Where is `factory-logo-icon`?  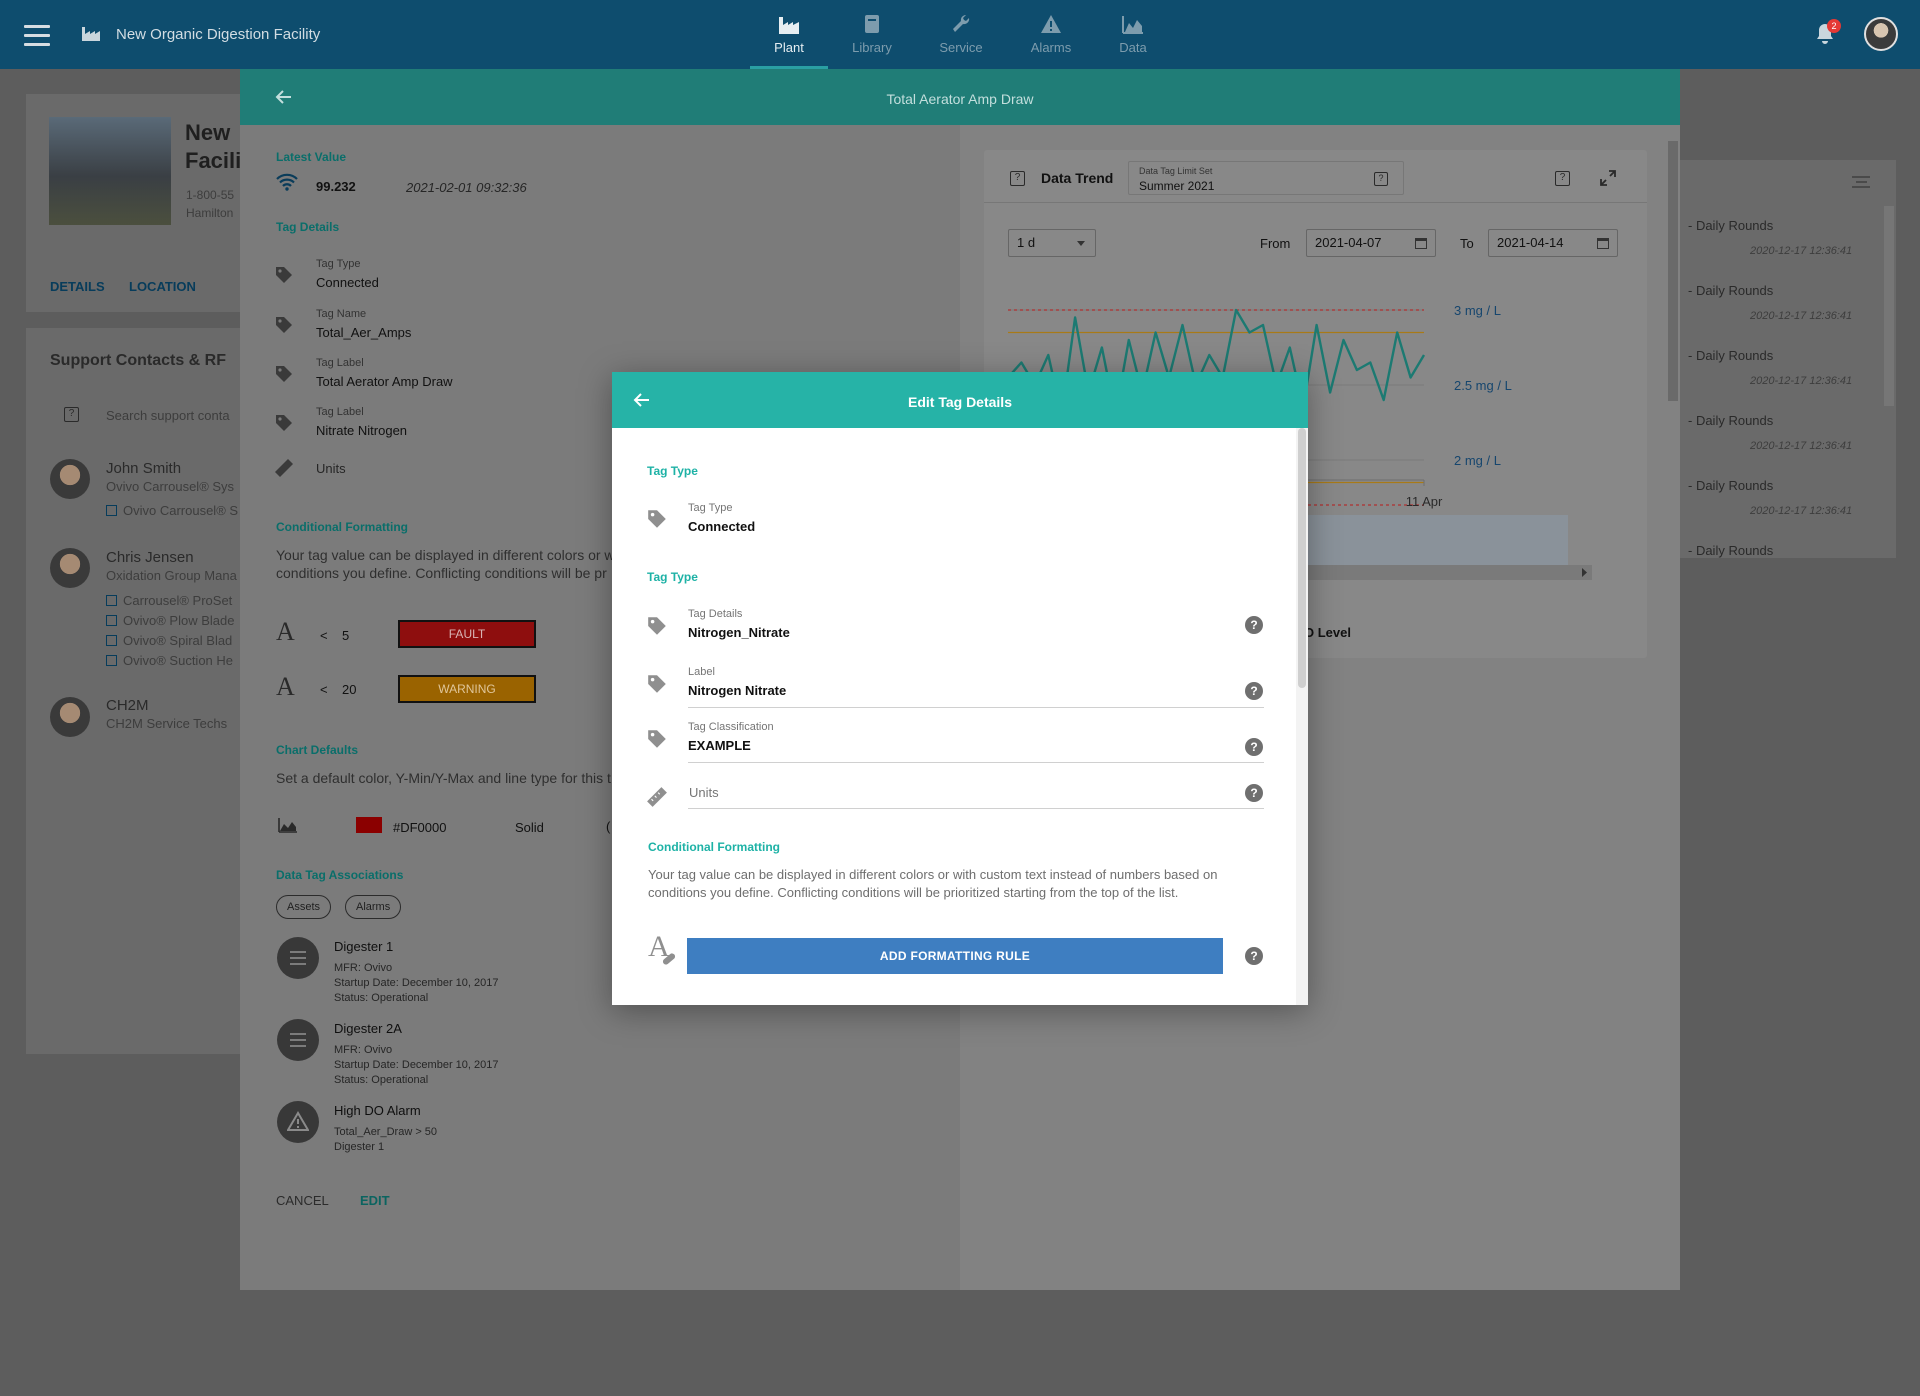
factory-logo-icon is located at coordinates (91, 34).